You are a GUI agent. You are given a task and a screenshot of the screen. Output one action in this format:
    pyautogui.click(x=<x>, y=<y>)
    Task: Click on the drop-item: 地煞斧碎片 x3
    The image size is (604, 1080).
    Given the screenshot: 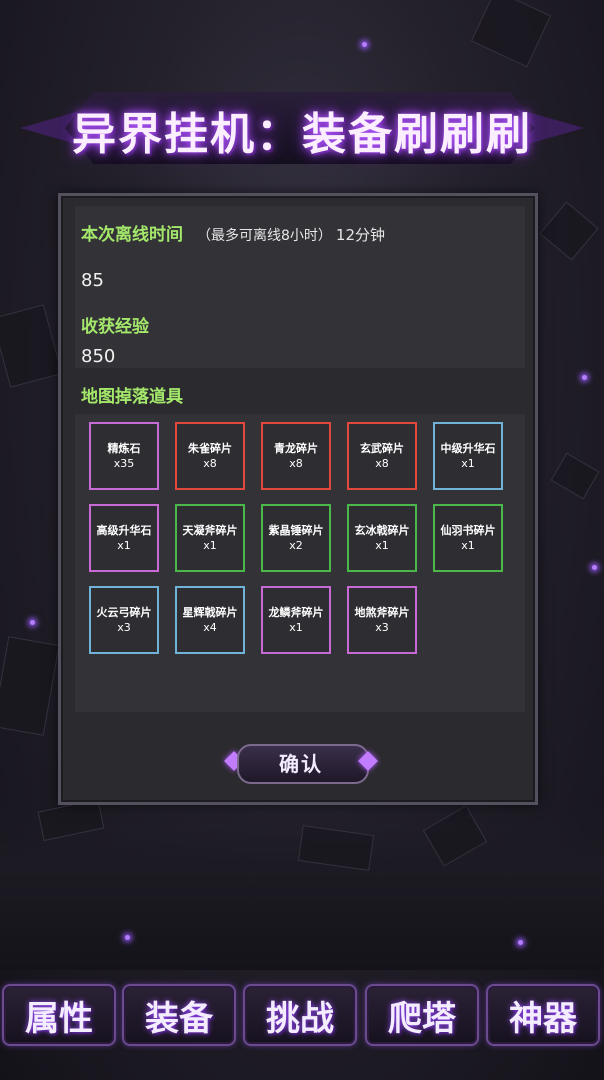 What is the action you would take?
    pyautogui.click(x=382, y=620)
    